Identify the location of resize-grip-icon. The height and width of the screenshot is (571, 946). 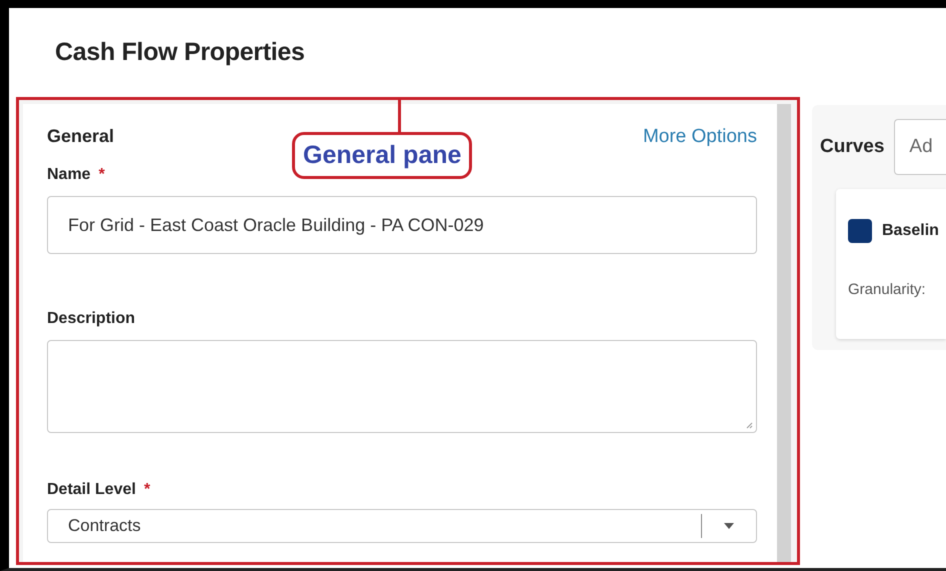
(749, 425).